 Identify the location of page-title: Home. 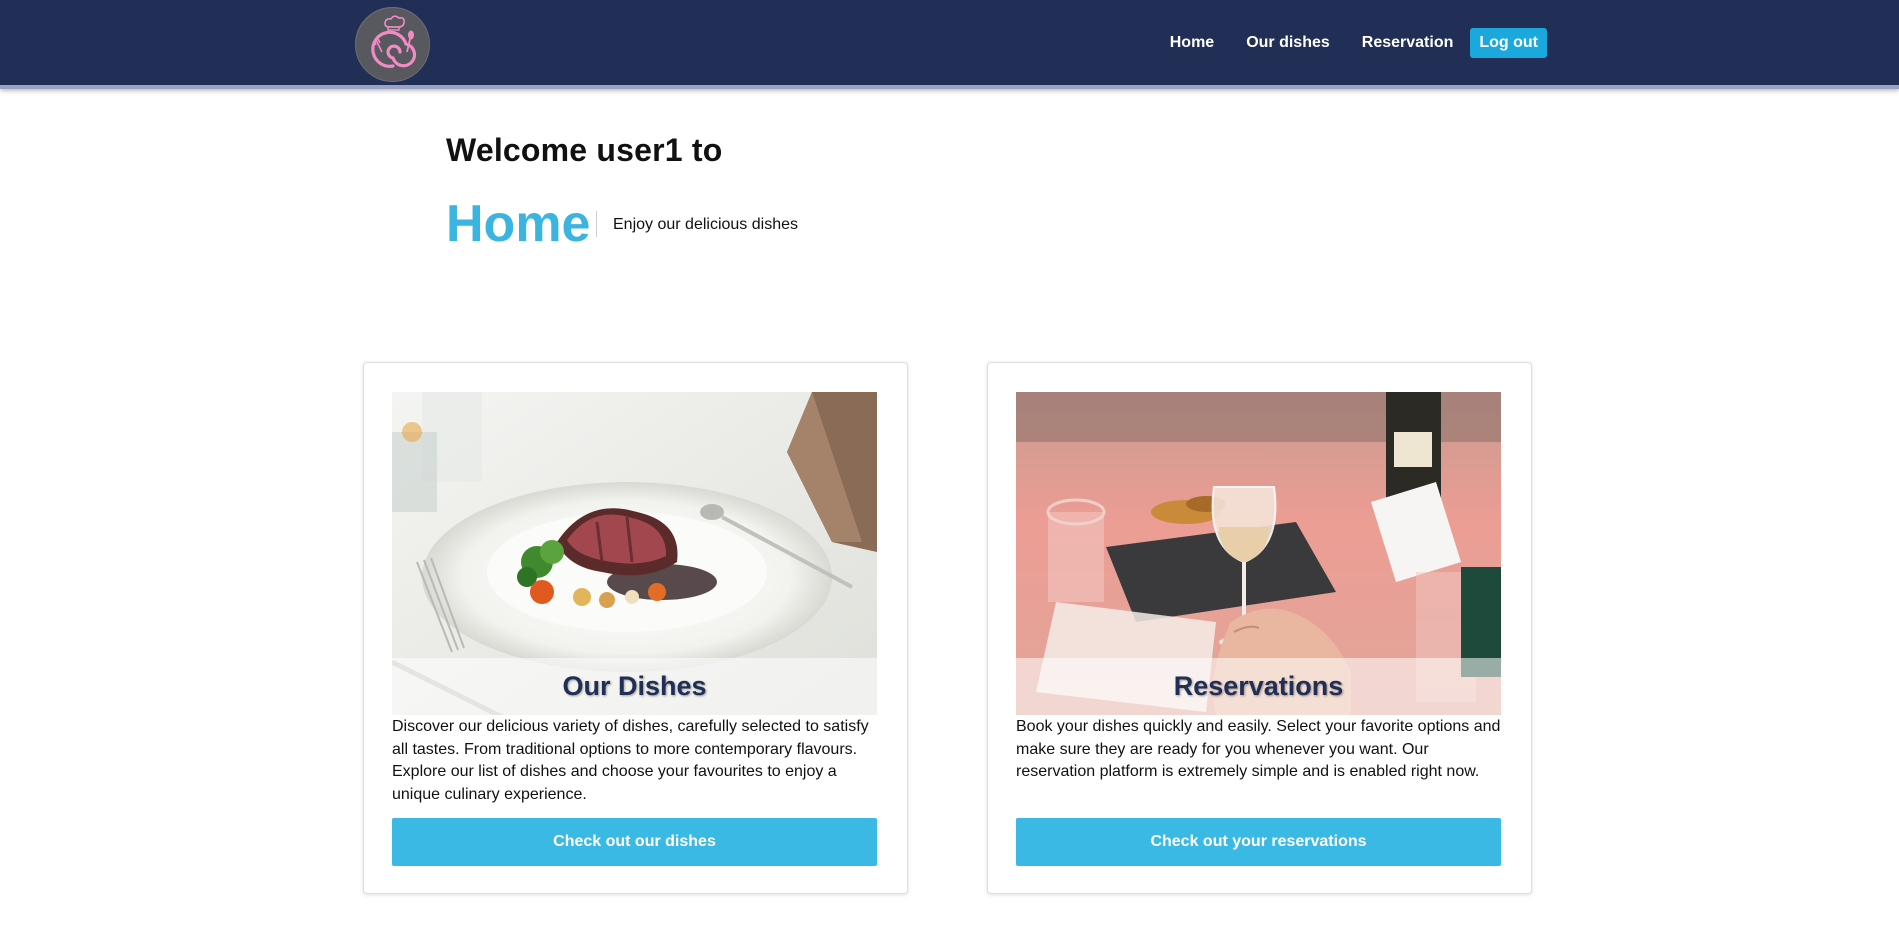
(518, 224).